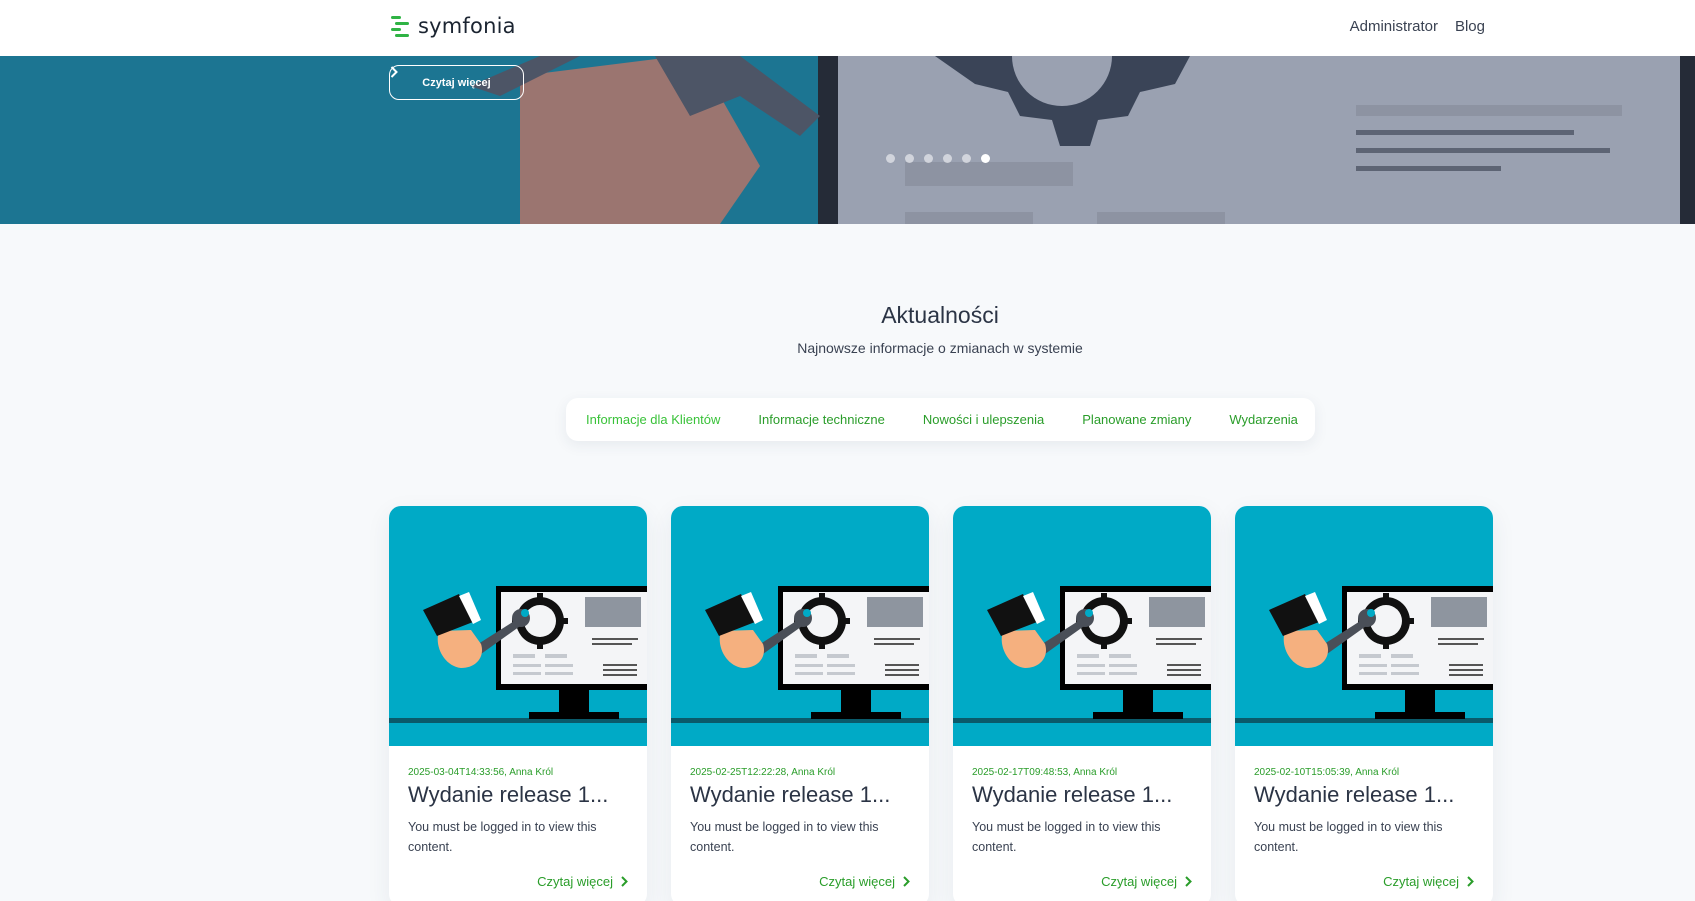  I want to click on nav-blog: Blog, so click(1470, 26).